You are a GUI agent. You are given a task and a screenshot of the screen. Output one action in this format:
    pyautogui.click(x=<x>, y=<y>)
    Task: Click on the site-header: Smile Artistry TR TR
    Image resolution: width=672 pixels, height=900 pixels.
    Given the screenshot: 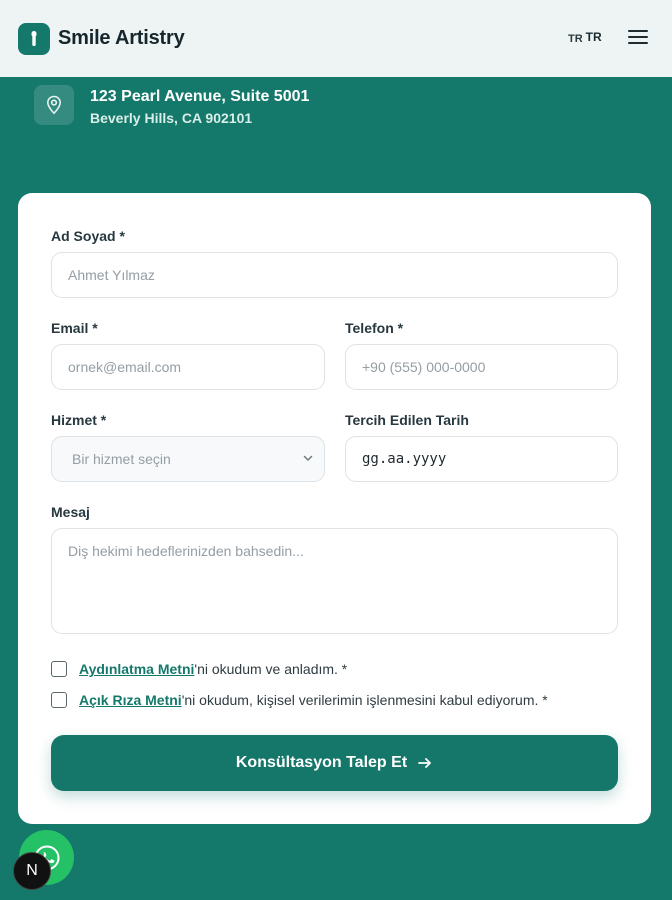 What is the action you would take?
    pyautogui.click(x=336, y=38)
    